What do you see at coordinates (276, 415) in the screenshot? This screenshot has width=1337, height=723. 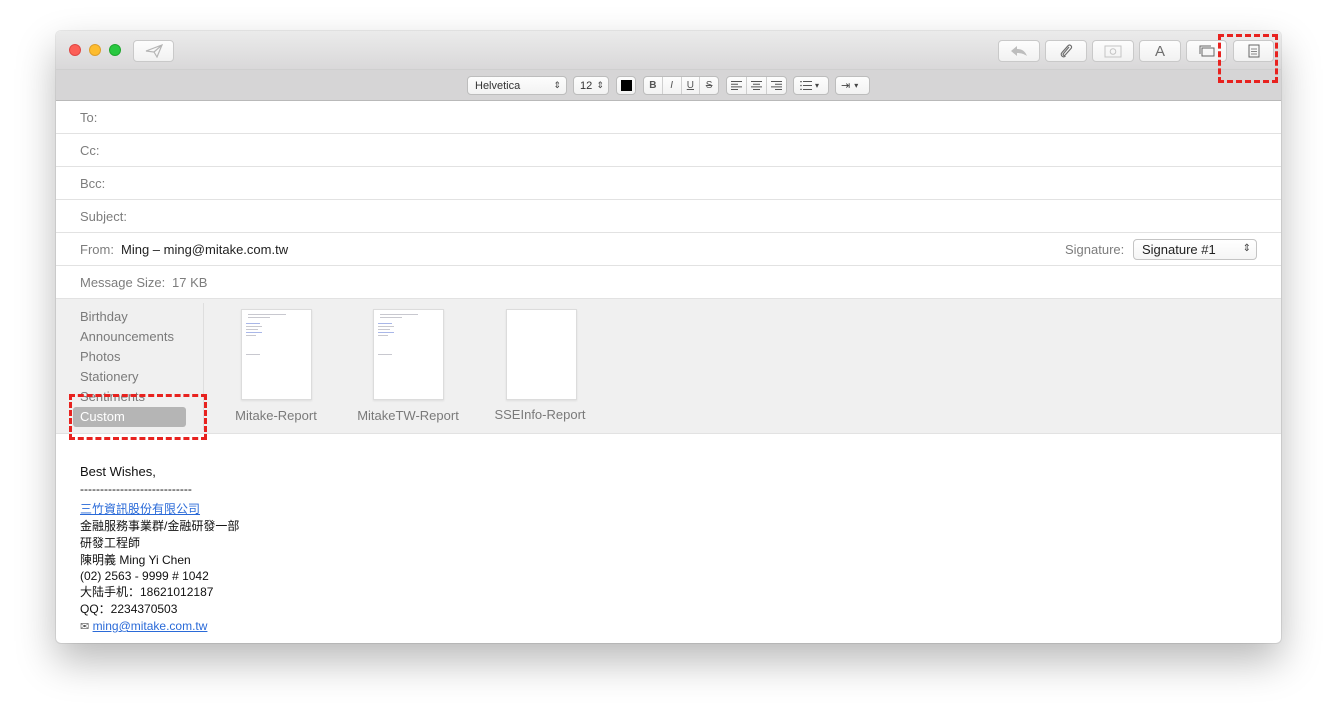 I see `template-label: Mitake-Report` at bounding box center [276, 415].